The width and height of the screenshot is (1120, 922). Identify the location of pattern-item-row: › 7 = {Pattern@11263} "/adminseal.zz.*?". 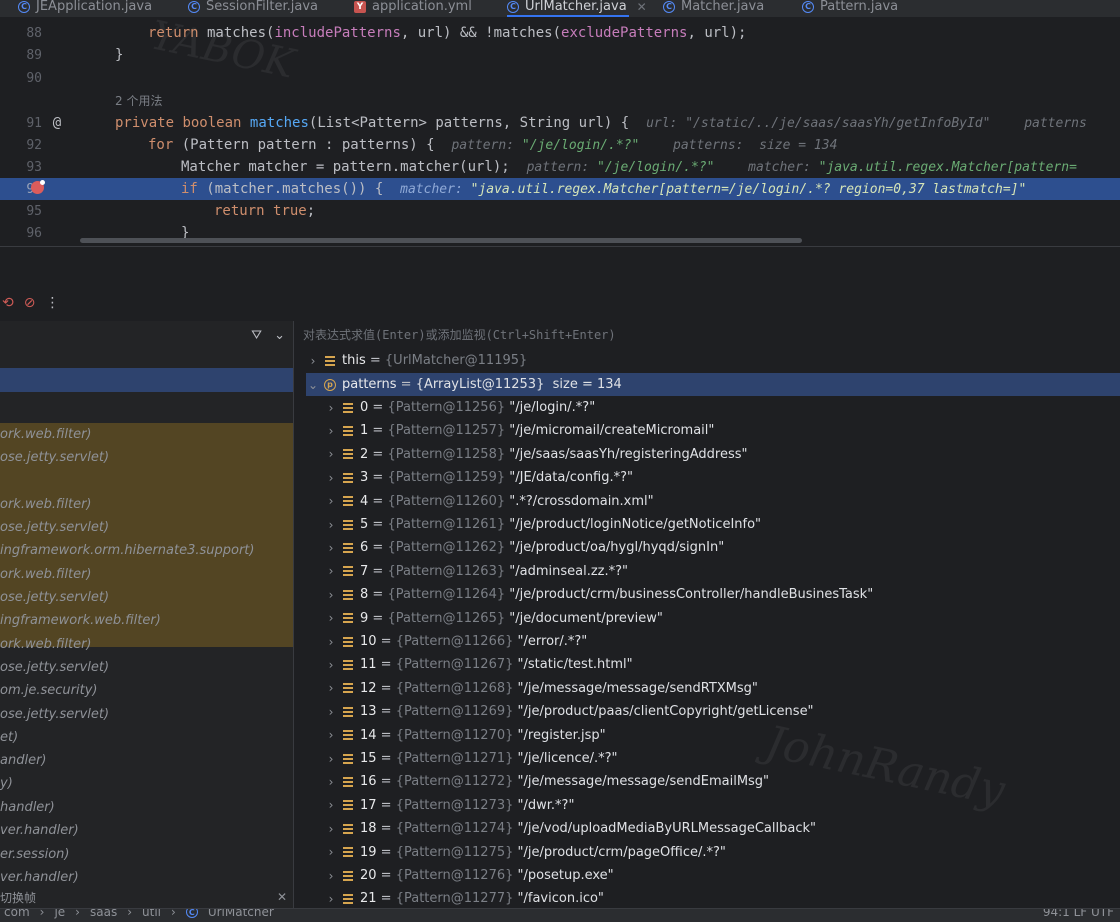
(722, 571).